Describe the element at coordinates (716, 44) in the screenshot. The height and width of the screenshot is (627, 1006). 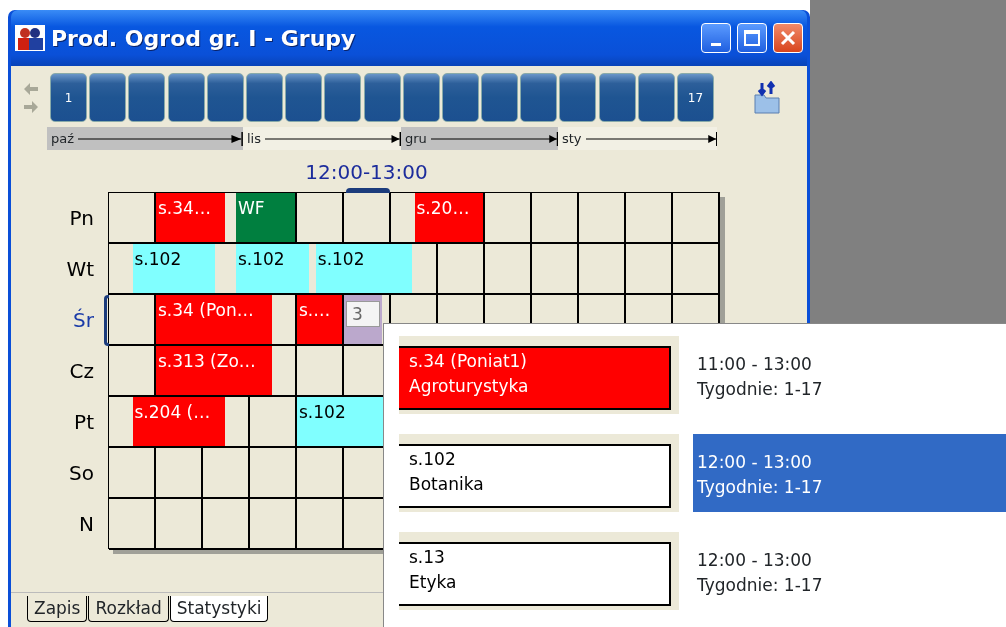
I see `minimize-icon` at that location.